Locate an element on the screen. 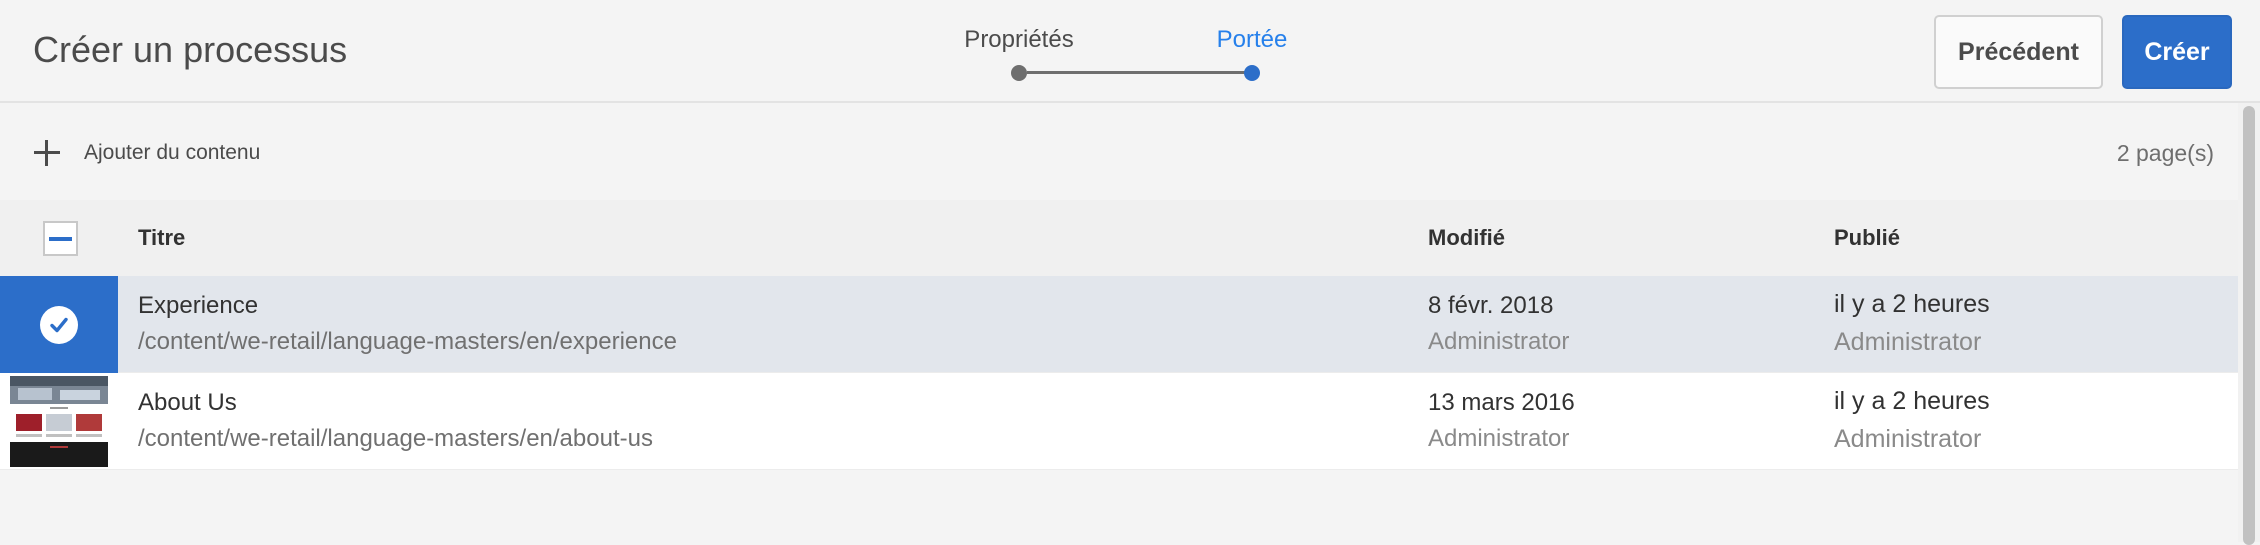  page-title: Créer un processus is located at coordinates (190, 49).